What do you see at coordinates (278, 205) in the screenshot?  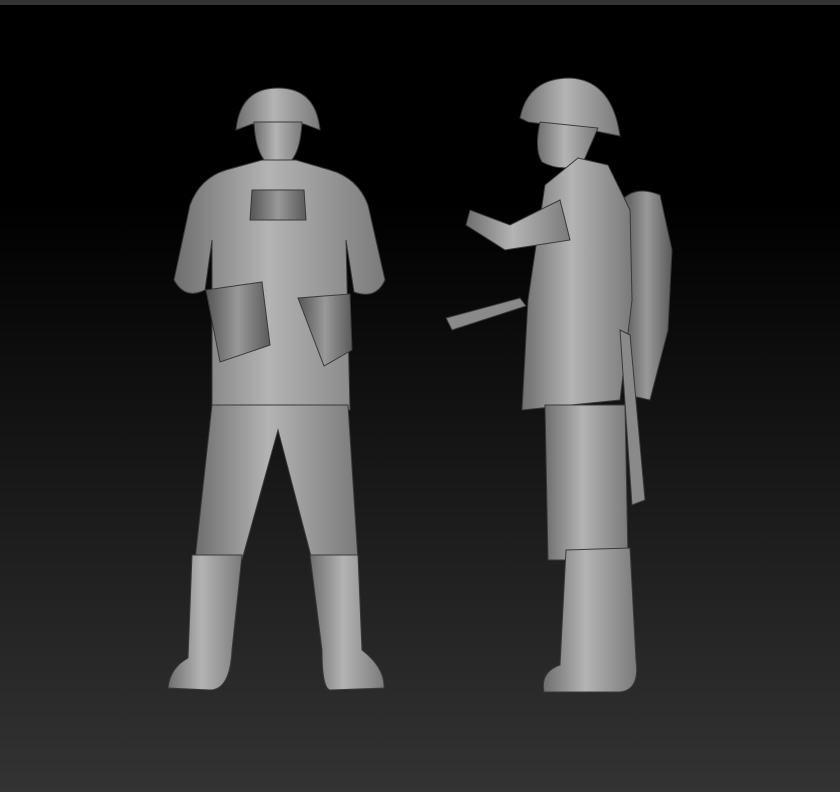 I see `binoculars` at bounding box center [278, 205].